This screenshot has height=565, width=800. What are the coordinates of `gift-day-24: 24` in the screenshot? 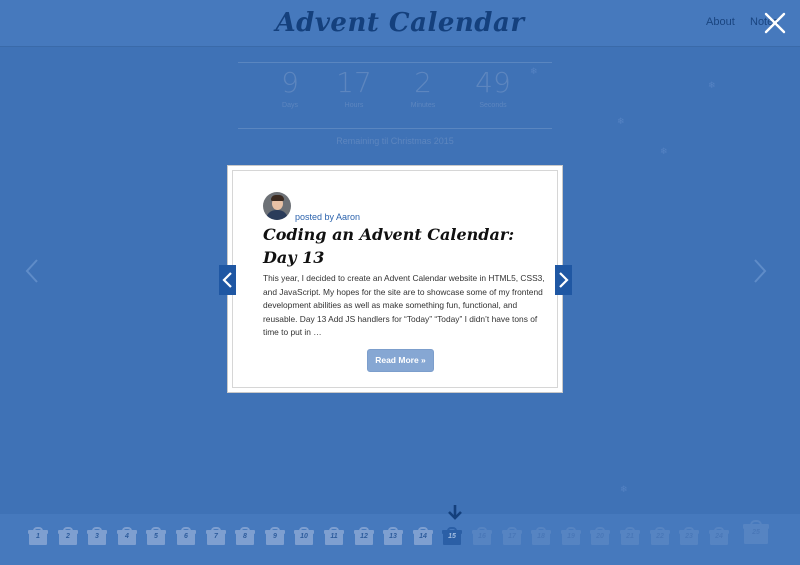 It's located at (719, 536).